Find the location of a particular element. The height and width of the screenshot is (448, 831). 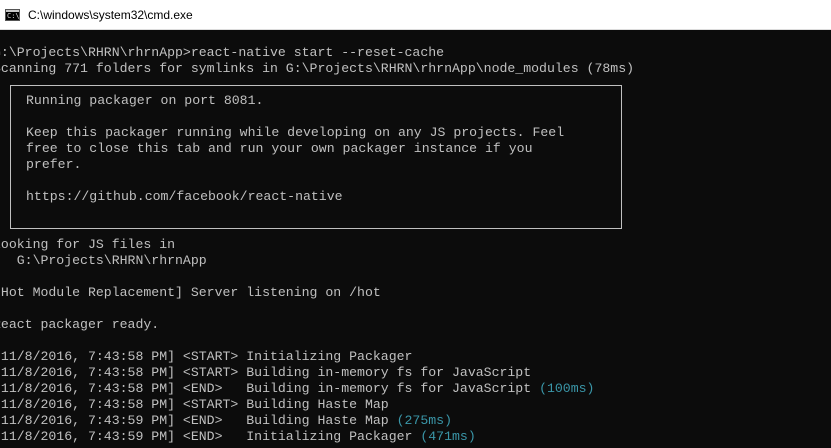

keep-line-3: prefer. is located at coordinates (54, 164).